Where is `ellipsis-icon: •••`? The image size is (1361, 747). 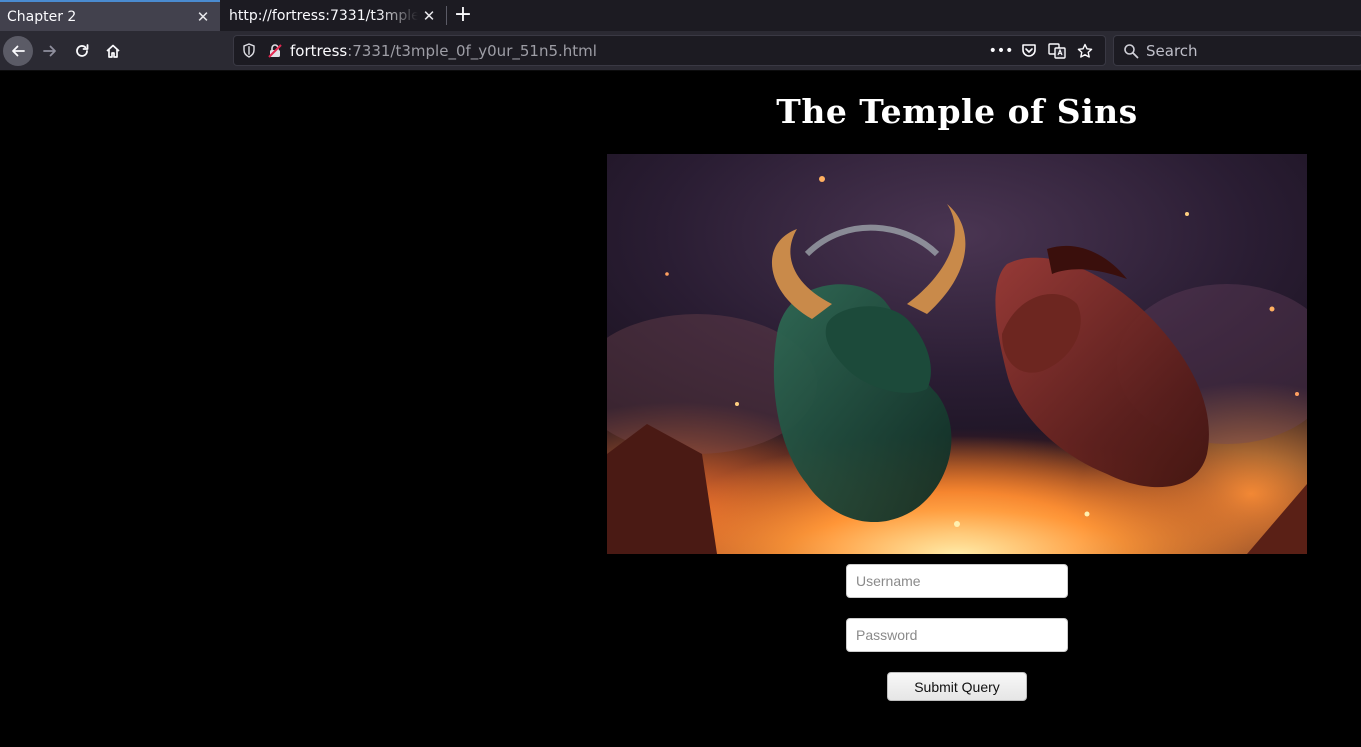
ellipsis-icon: ••• is located at coordinates (1001, 51).